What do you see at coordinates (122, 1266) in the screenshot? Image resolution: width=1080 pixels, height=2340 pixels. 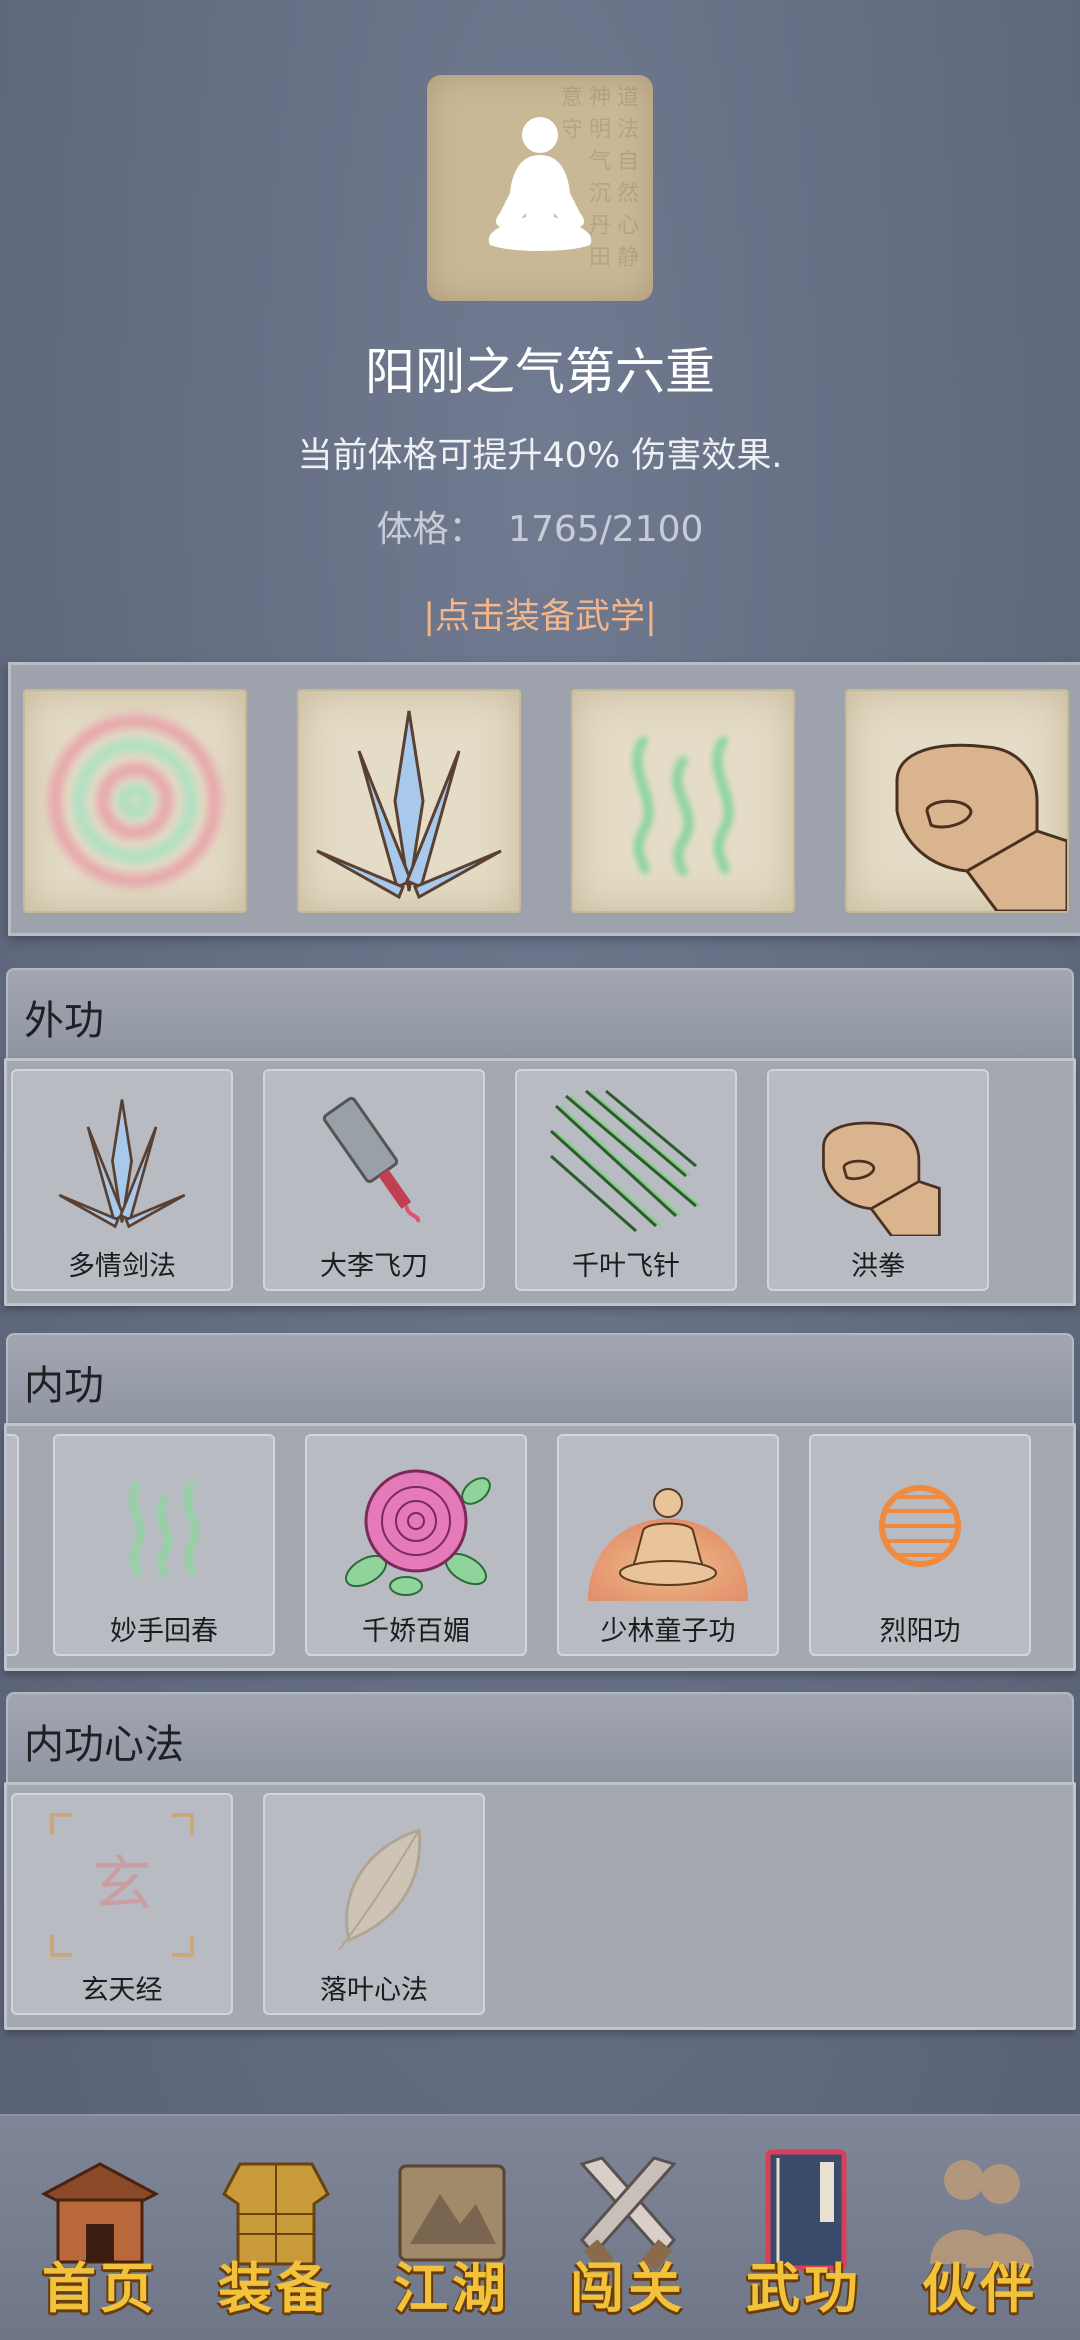 I see `skill-name: 多情剑法` at bounding box center [122, 1266].